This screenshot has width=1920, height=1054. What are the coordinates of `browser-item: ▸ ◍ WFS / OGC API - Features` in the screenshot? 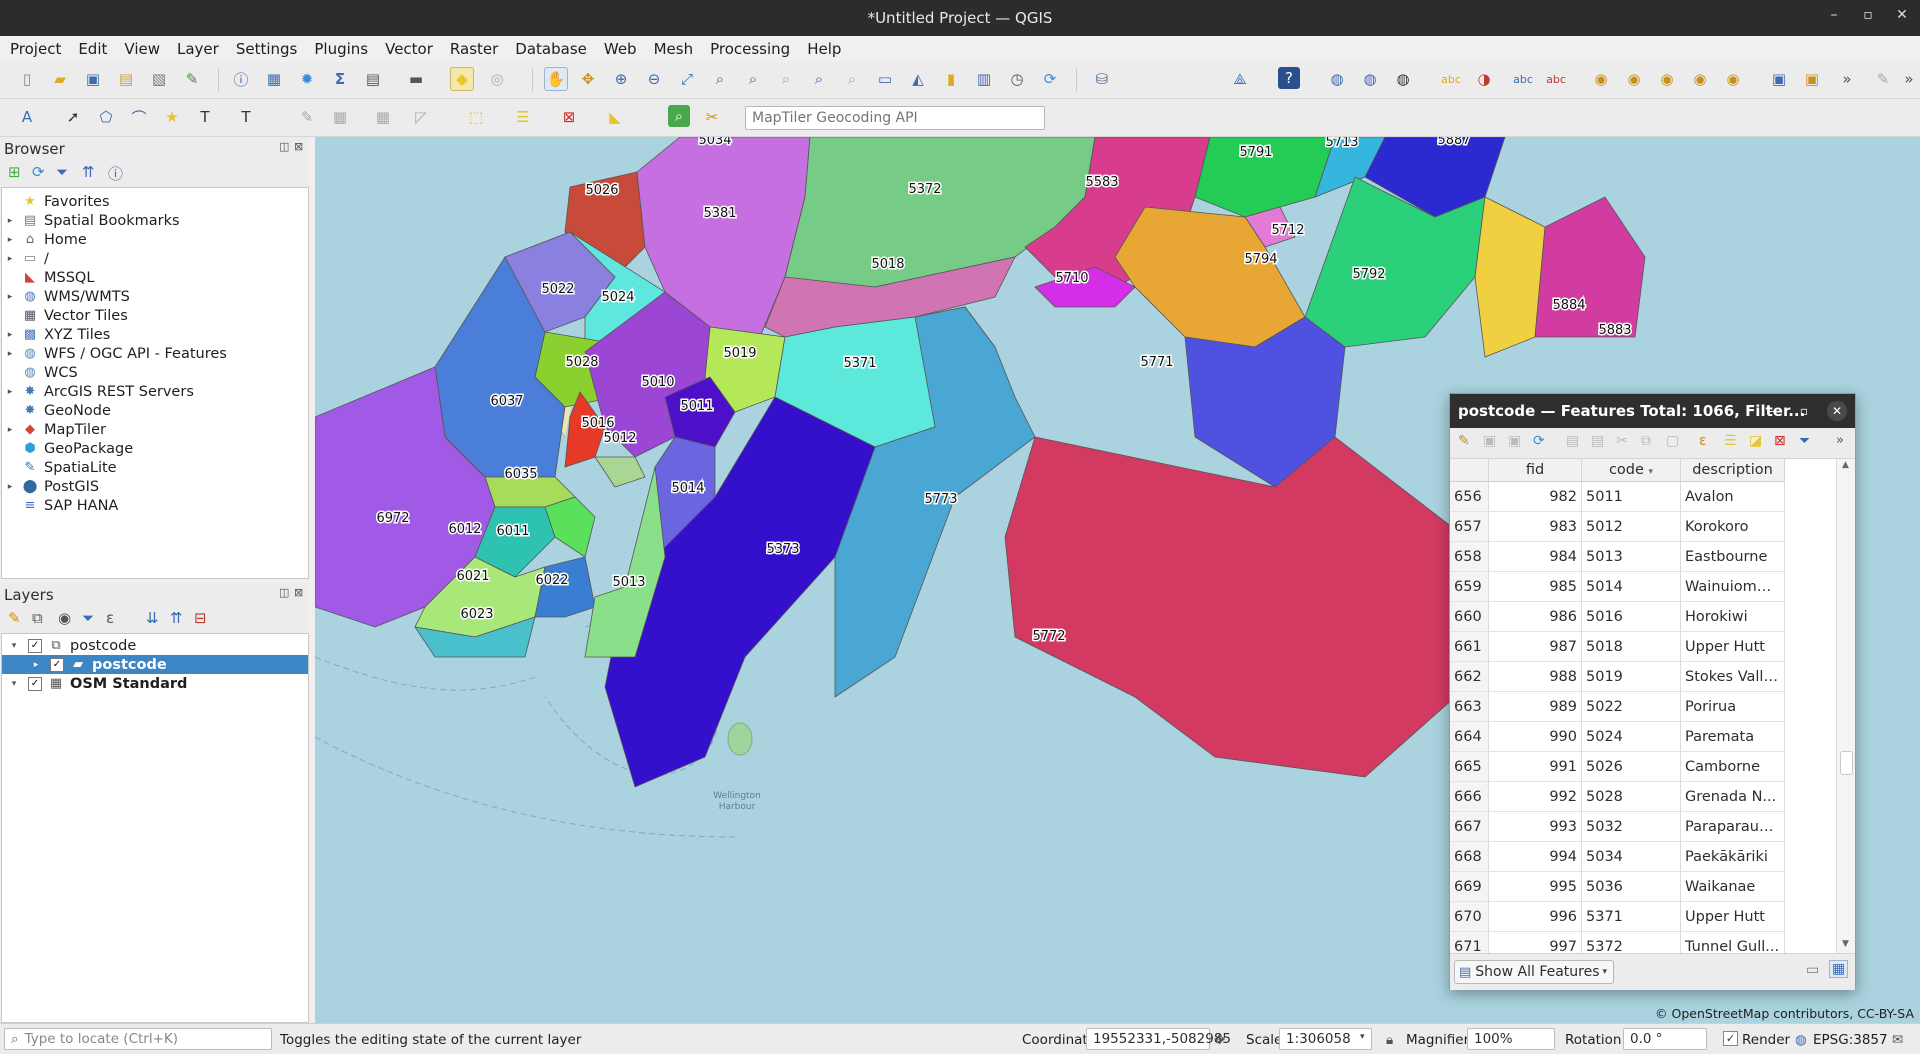 It's located at (115, 353).